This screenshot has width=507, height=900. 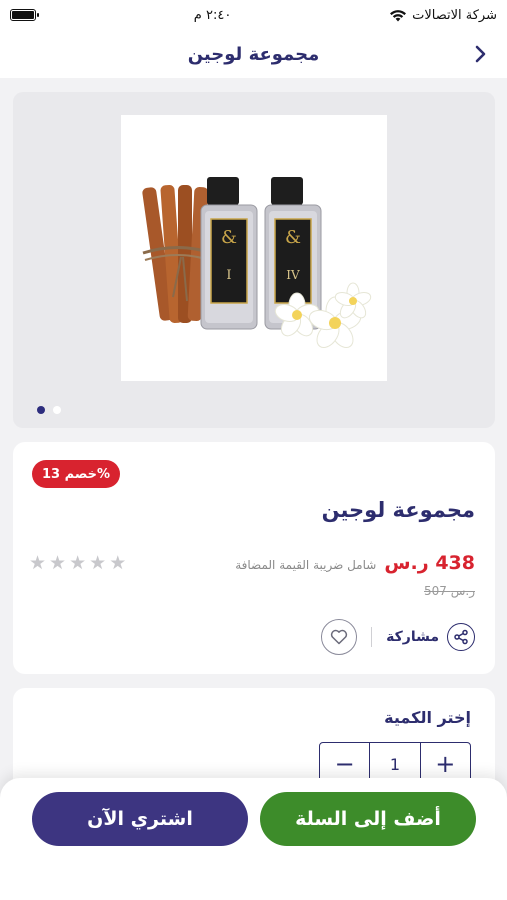 What do you see at coordinates (429, 563) in the screenshot?
I see `product-price: 438 ر.س` at bounding box center [429, 563].